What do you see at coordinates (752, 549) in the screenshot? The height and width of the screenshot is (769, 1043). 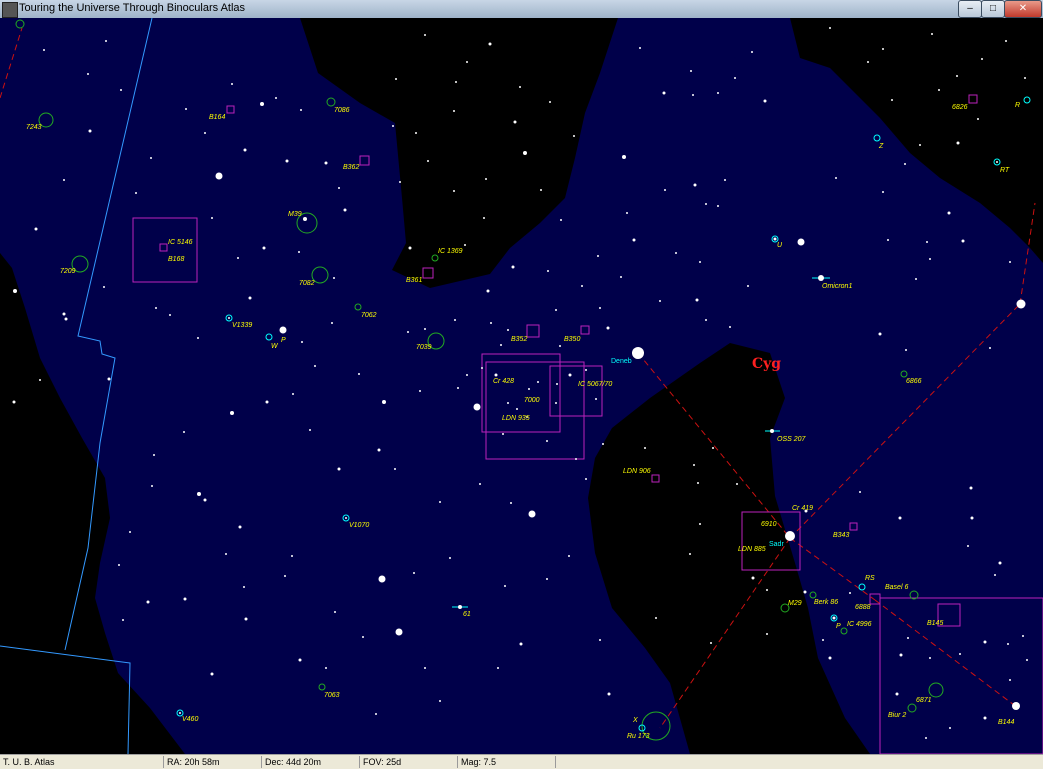 I see `label-ldn885: LDN 885` at bounding box center [752, 549].